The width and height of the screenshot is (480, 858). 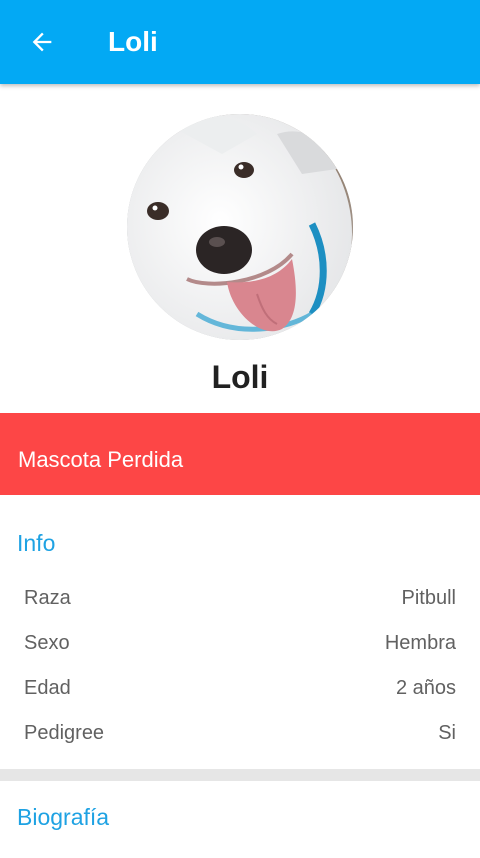 I want to click on pet-avatar, so click(x=240, y=227).